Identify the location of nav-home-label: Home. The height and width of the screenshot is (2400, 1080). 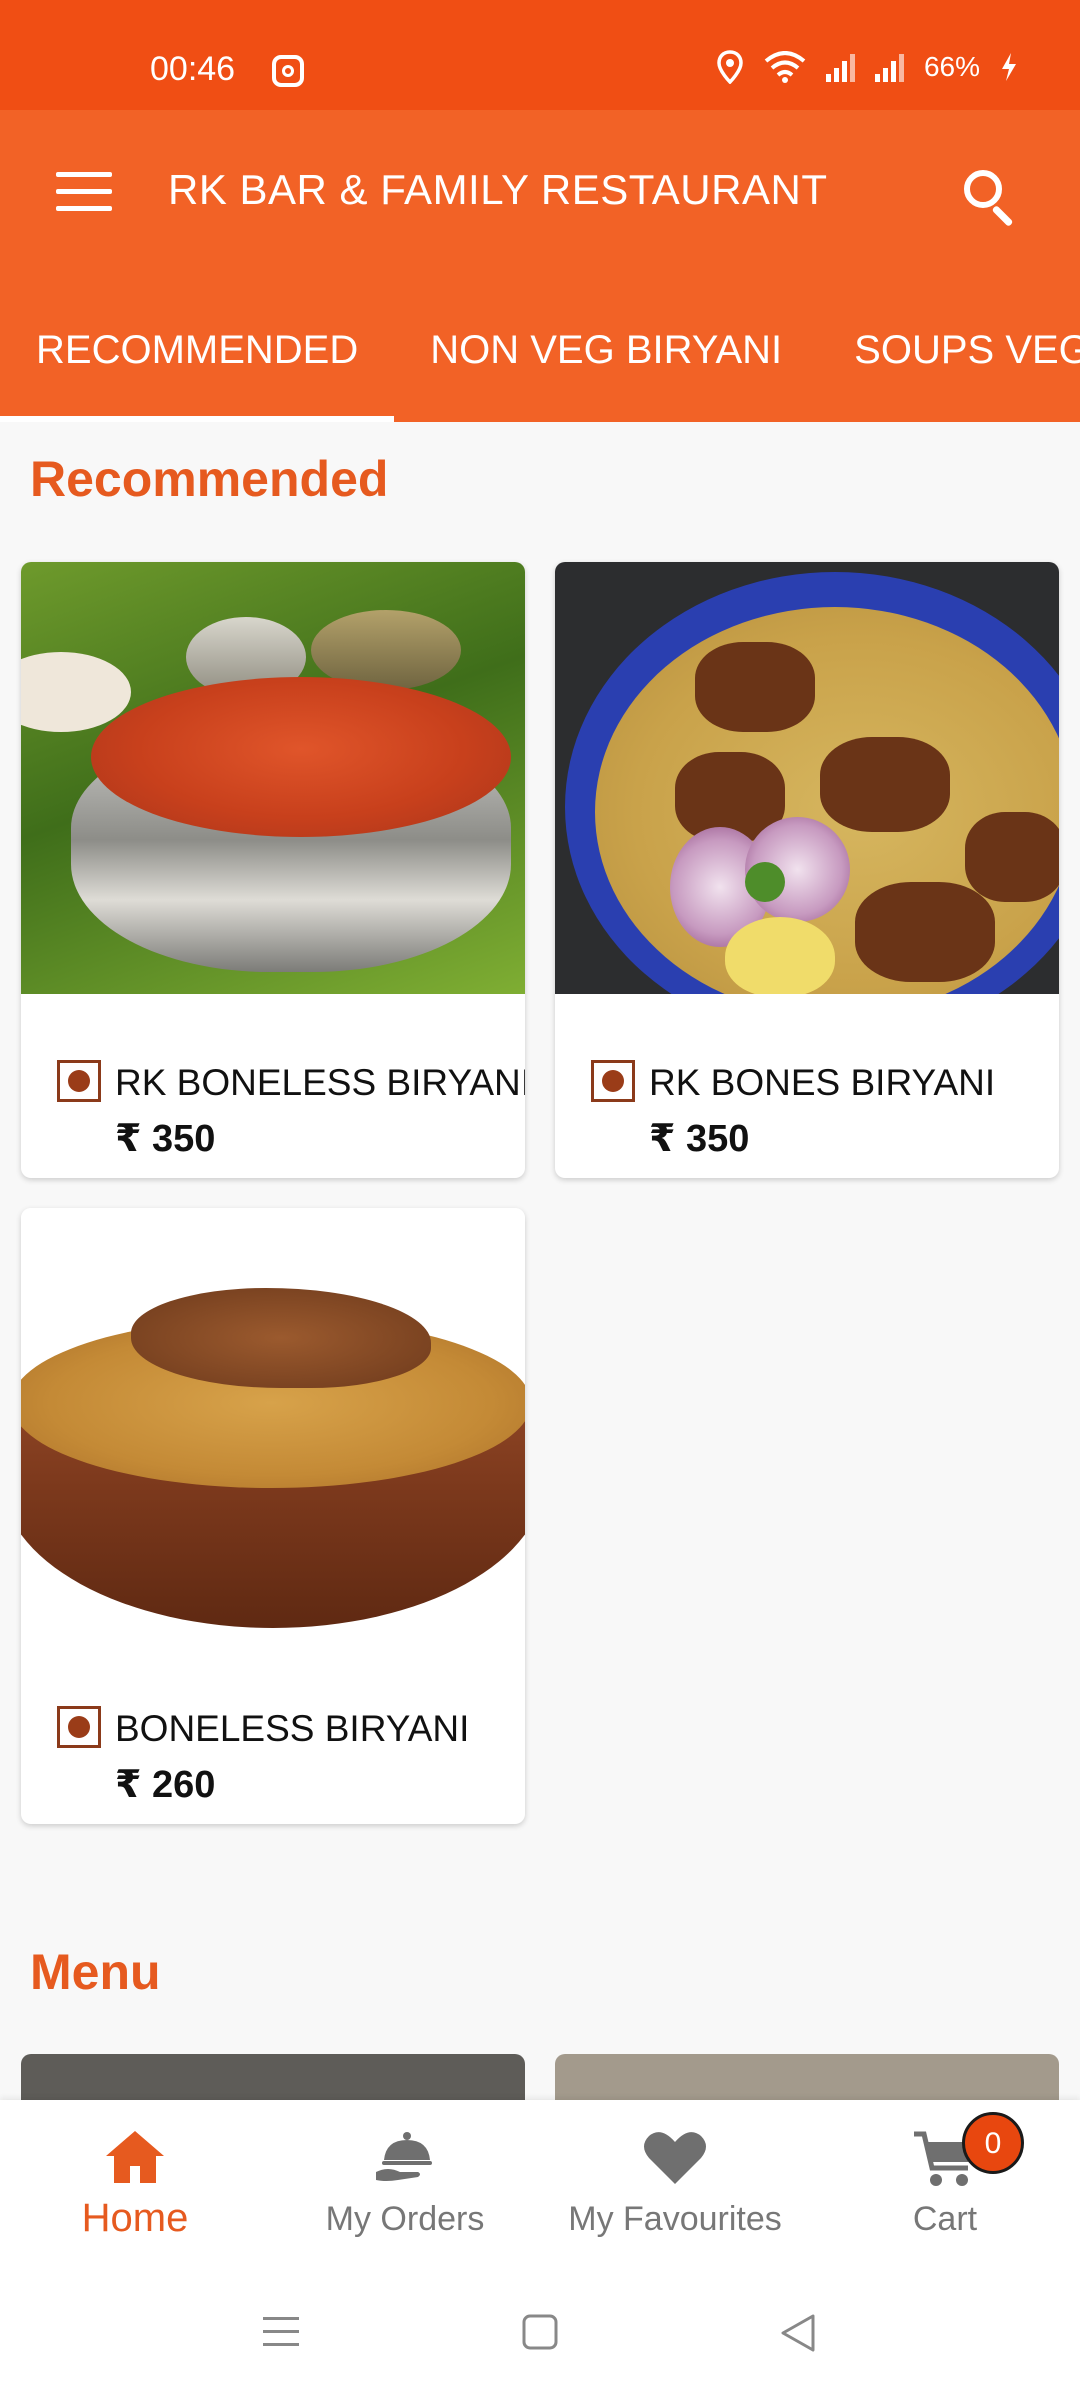
(135, 2218).